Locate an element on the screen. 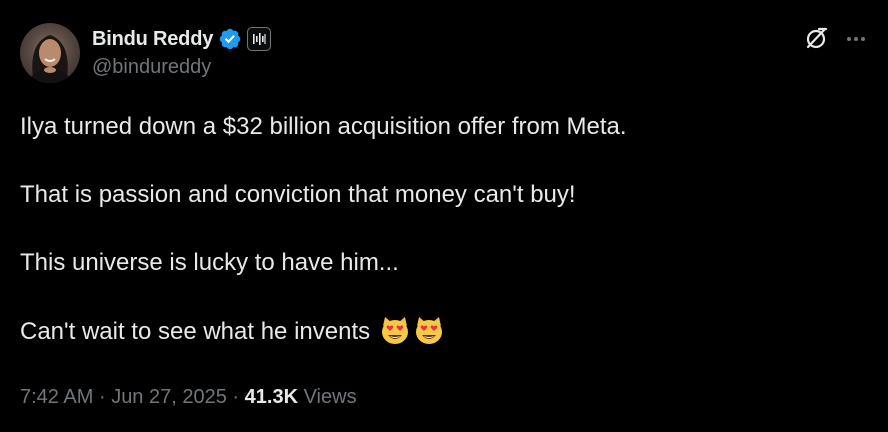 This screenshot has width=888, height=432. tweet-time: 7:42 AM is located at coordinates (56, 397).